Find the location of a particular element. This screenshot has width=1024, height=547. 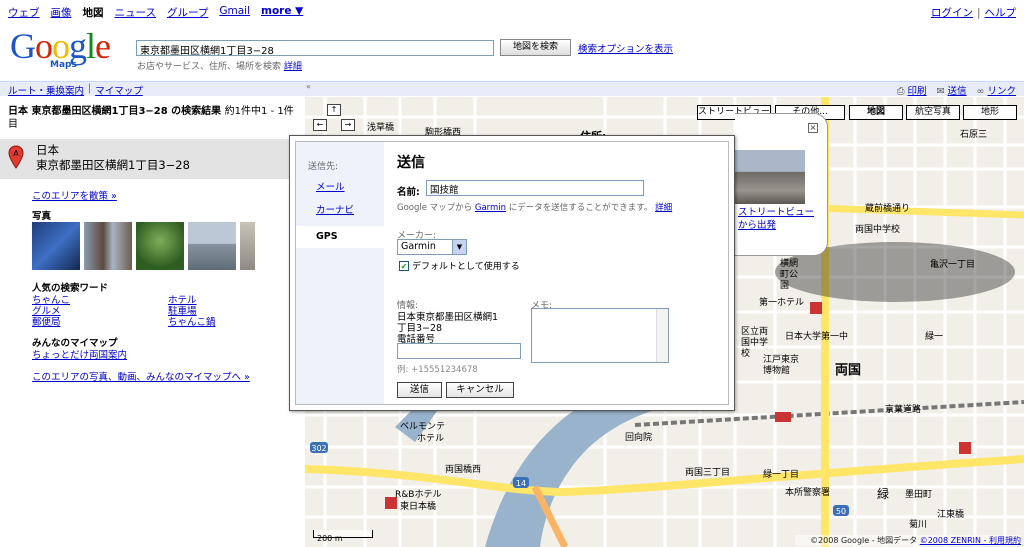

photos-heading: 写真 is located at coordinates (42, 216).